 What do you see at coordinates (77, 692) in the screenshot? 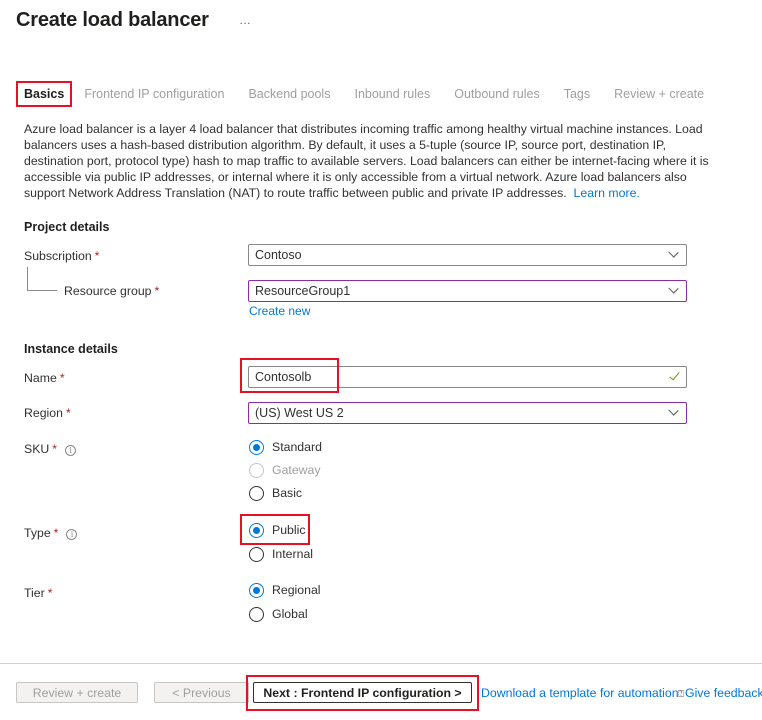
I see `review-create-button: Review + create` at bounding box center [77, 692].